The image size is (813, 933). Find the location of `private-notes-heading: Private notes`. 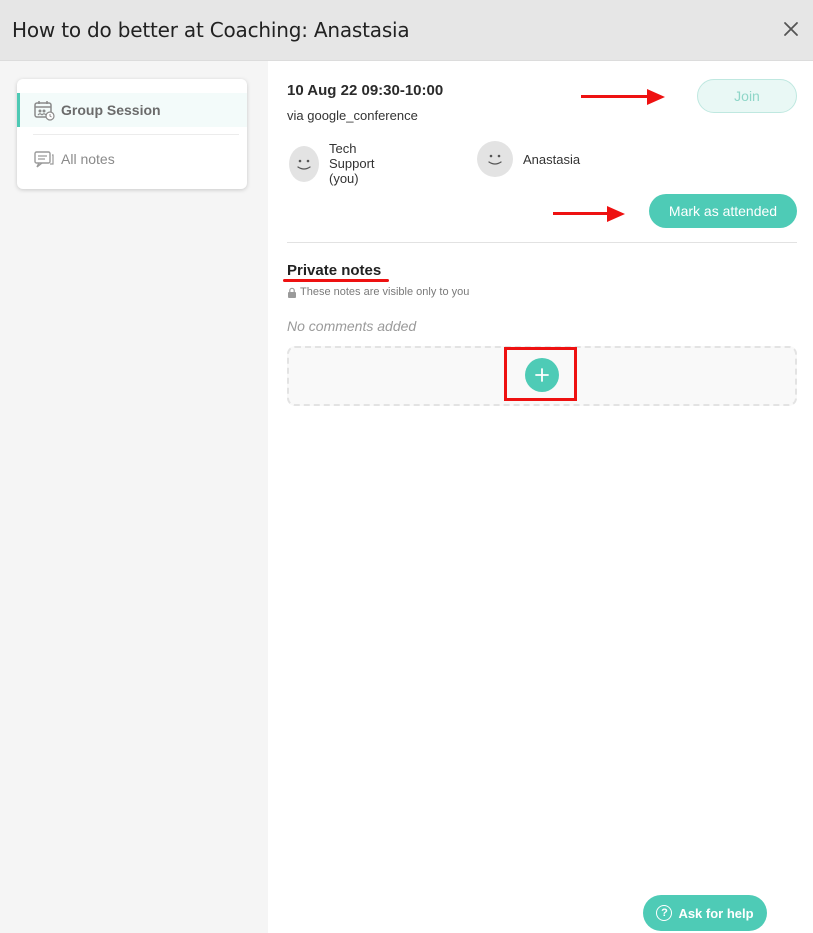

private-notes-heading: Private notes is located at coordinates (334, 270).